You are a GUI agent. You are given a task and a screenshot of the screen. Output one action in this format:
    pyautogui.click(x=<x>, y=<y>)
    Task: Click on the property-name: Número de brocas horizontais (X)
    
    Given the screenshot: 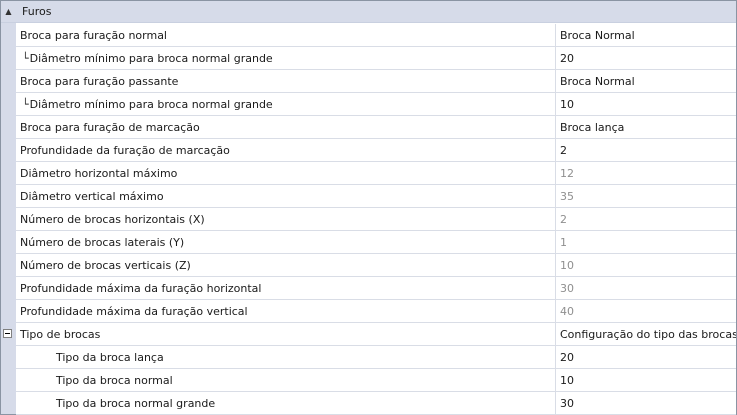 What is the action you would take?
    pyautogui.click(x=286, y=219)
    